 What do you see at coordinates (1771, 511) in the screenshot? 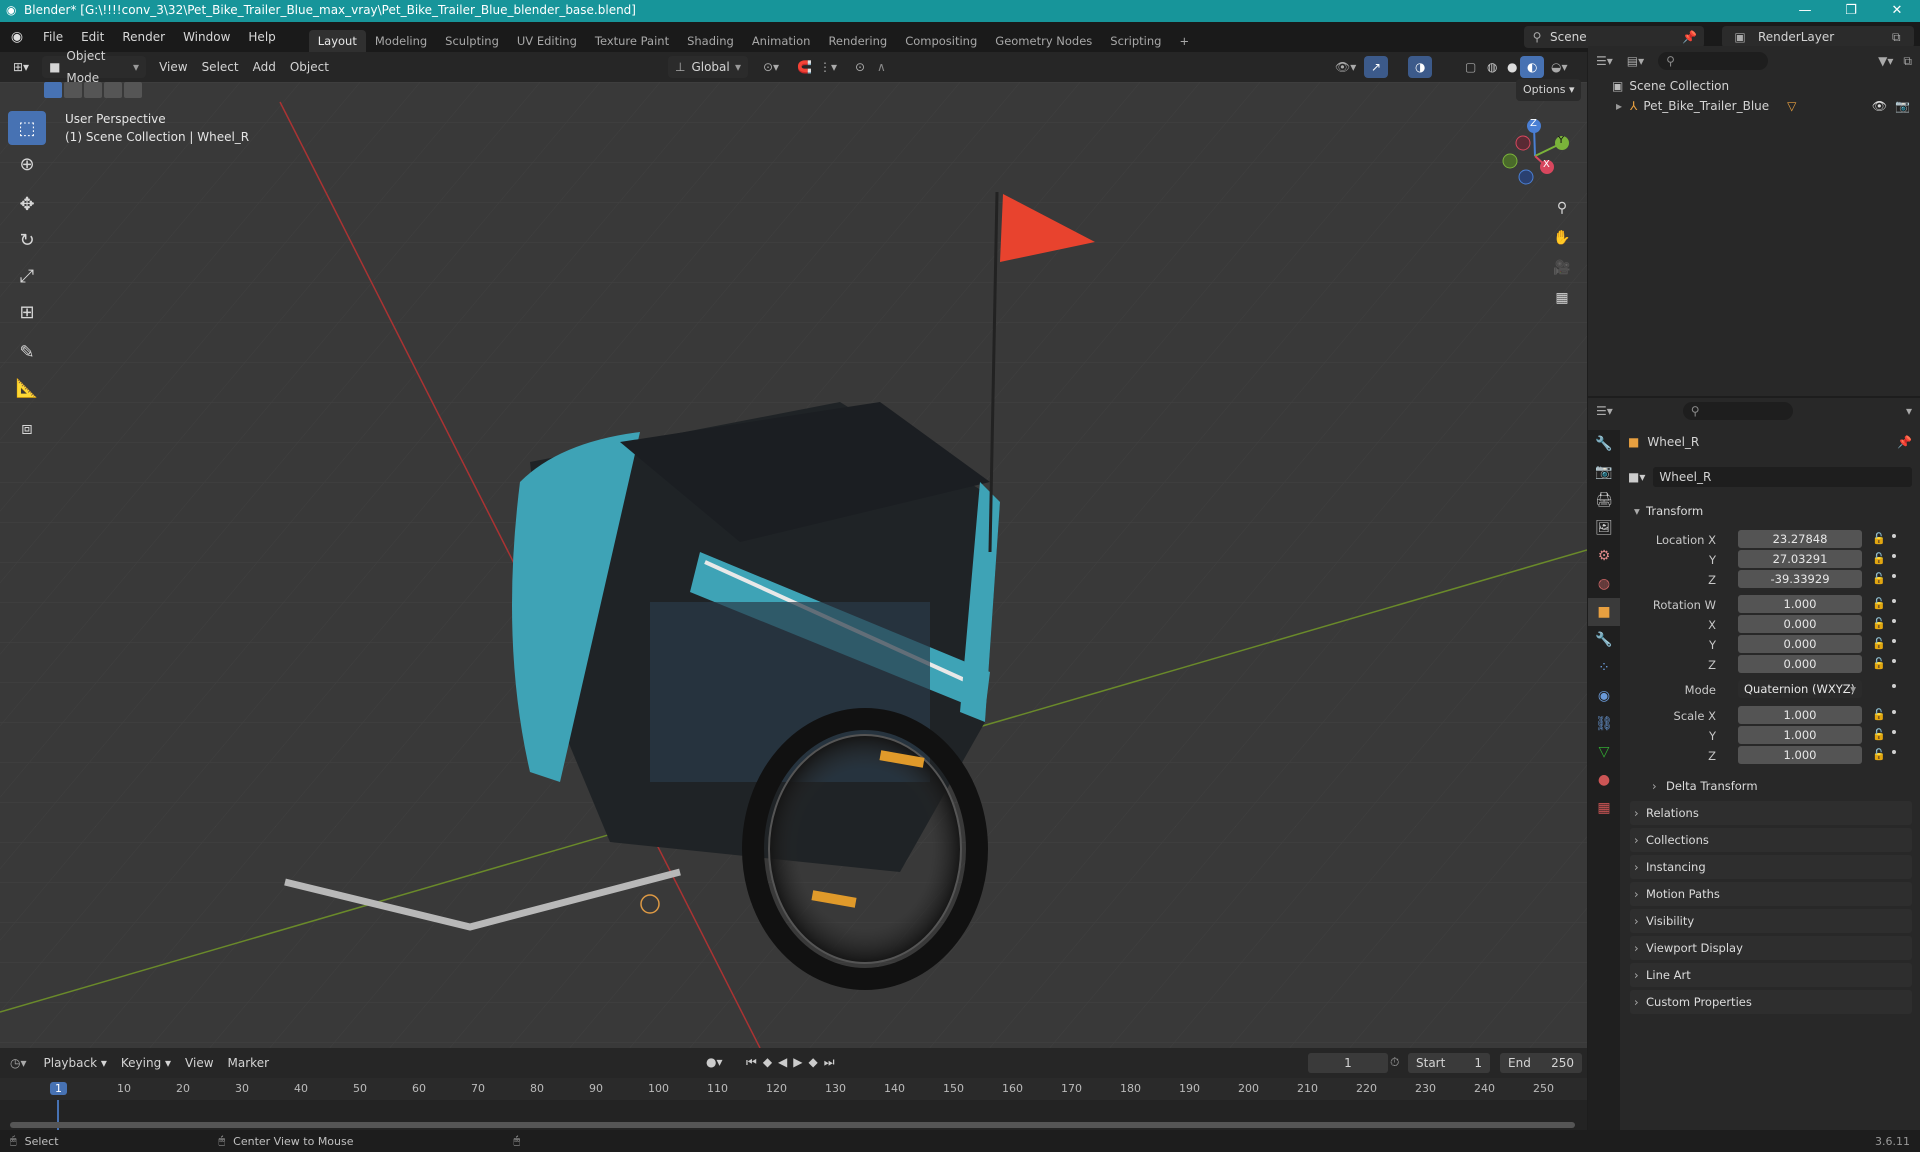
I see `transform-panel-header: ▾ Transform` at bounding box center [1771, 511].